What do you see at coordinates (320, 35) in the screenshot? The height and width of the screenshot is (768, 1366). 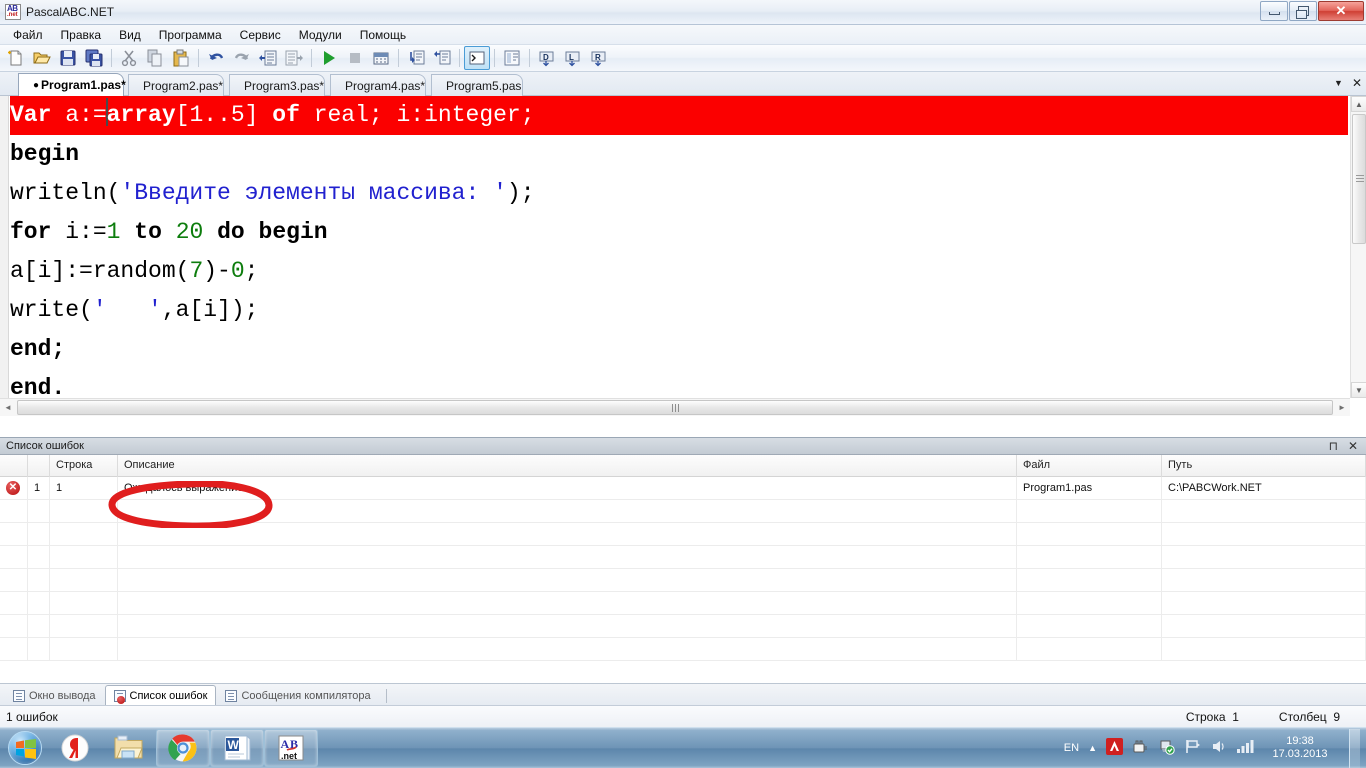 I see `menu-modules: Модули` at bounding box center [320, 35].